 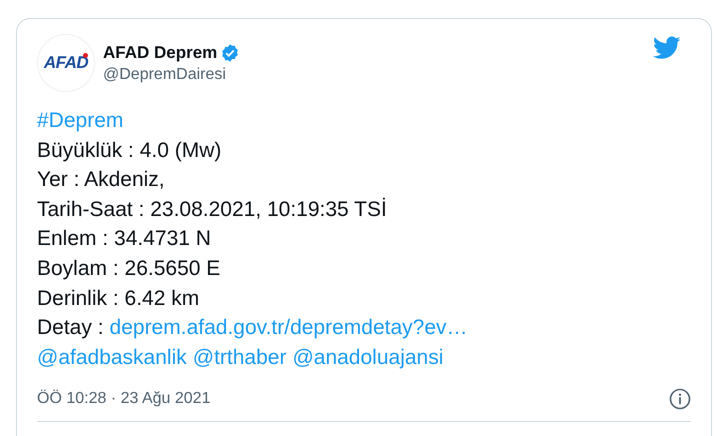 I want to click on account-name: AFAD Deprem, so click(x=160, y=53).